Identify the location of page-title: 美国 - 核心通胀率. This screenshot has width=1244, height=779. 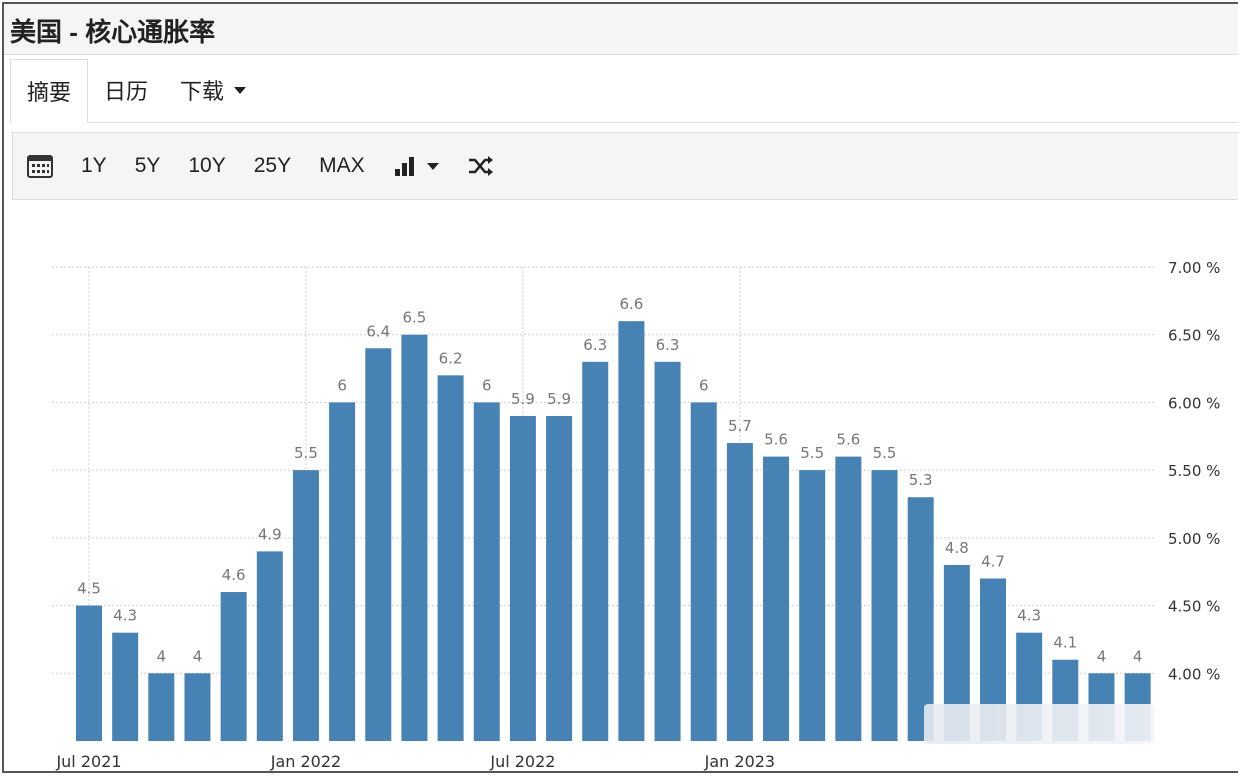
(113, 32).